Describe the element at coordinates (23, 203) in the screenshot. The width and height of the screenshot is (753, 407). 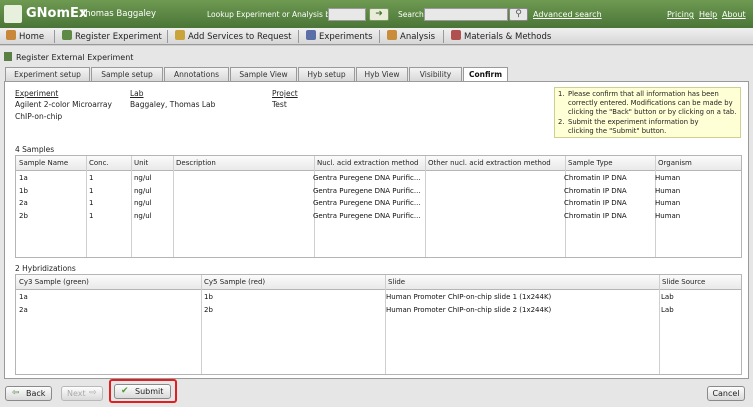
I see `sample-name-cell: 2a` at that location.